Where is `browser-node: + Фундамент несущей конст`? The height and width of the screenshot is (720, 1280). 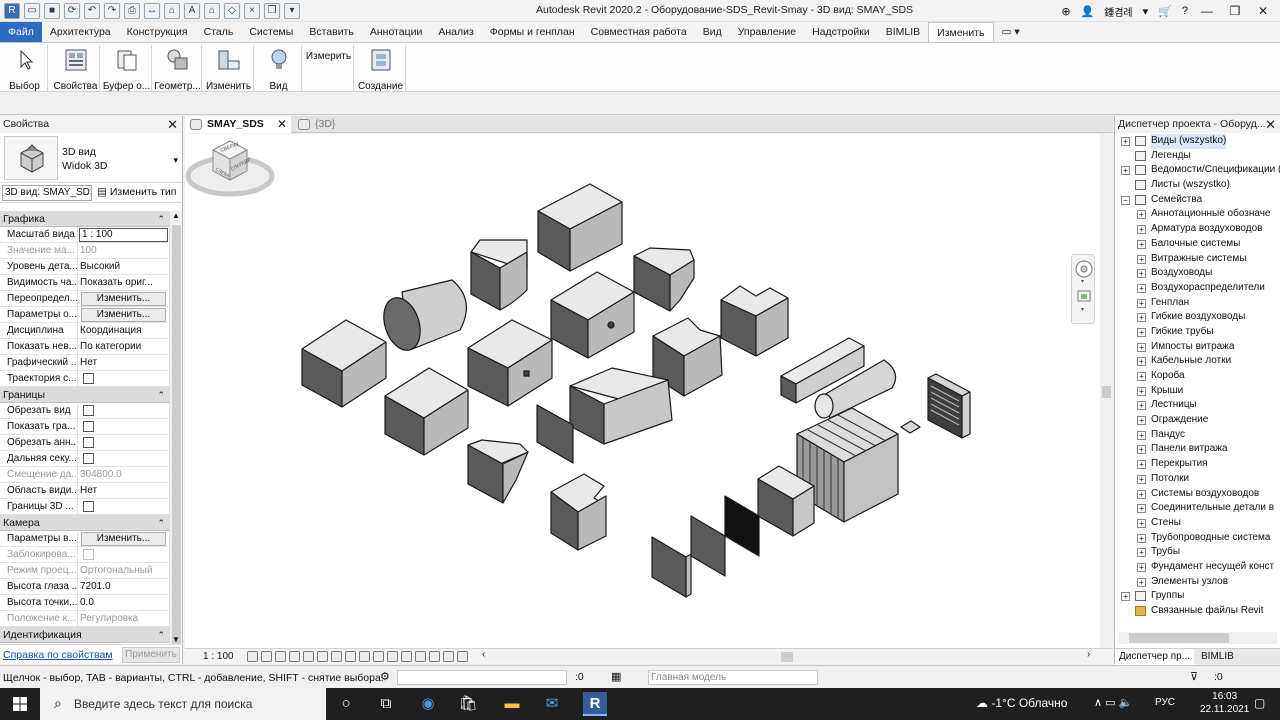 browser-node: + Фундамент несущей конст is located at coordinates (1197, 567).